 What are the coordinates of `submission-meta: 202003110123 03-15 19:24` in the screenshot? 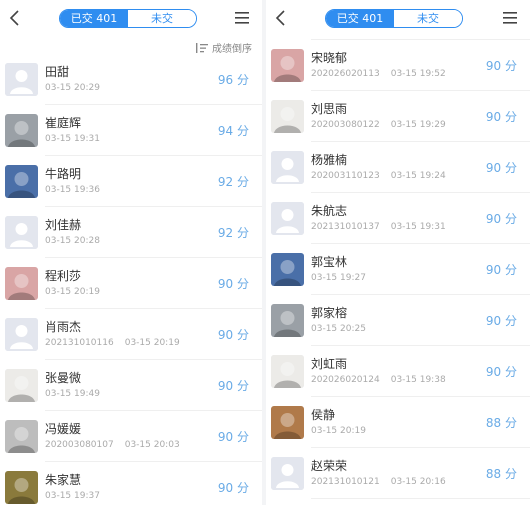 It's located at (384, 176).